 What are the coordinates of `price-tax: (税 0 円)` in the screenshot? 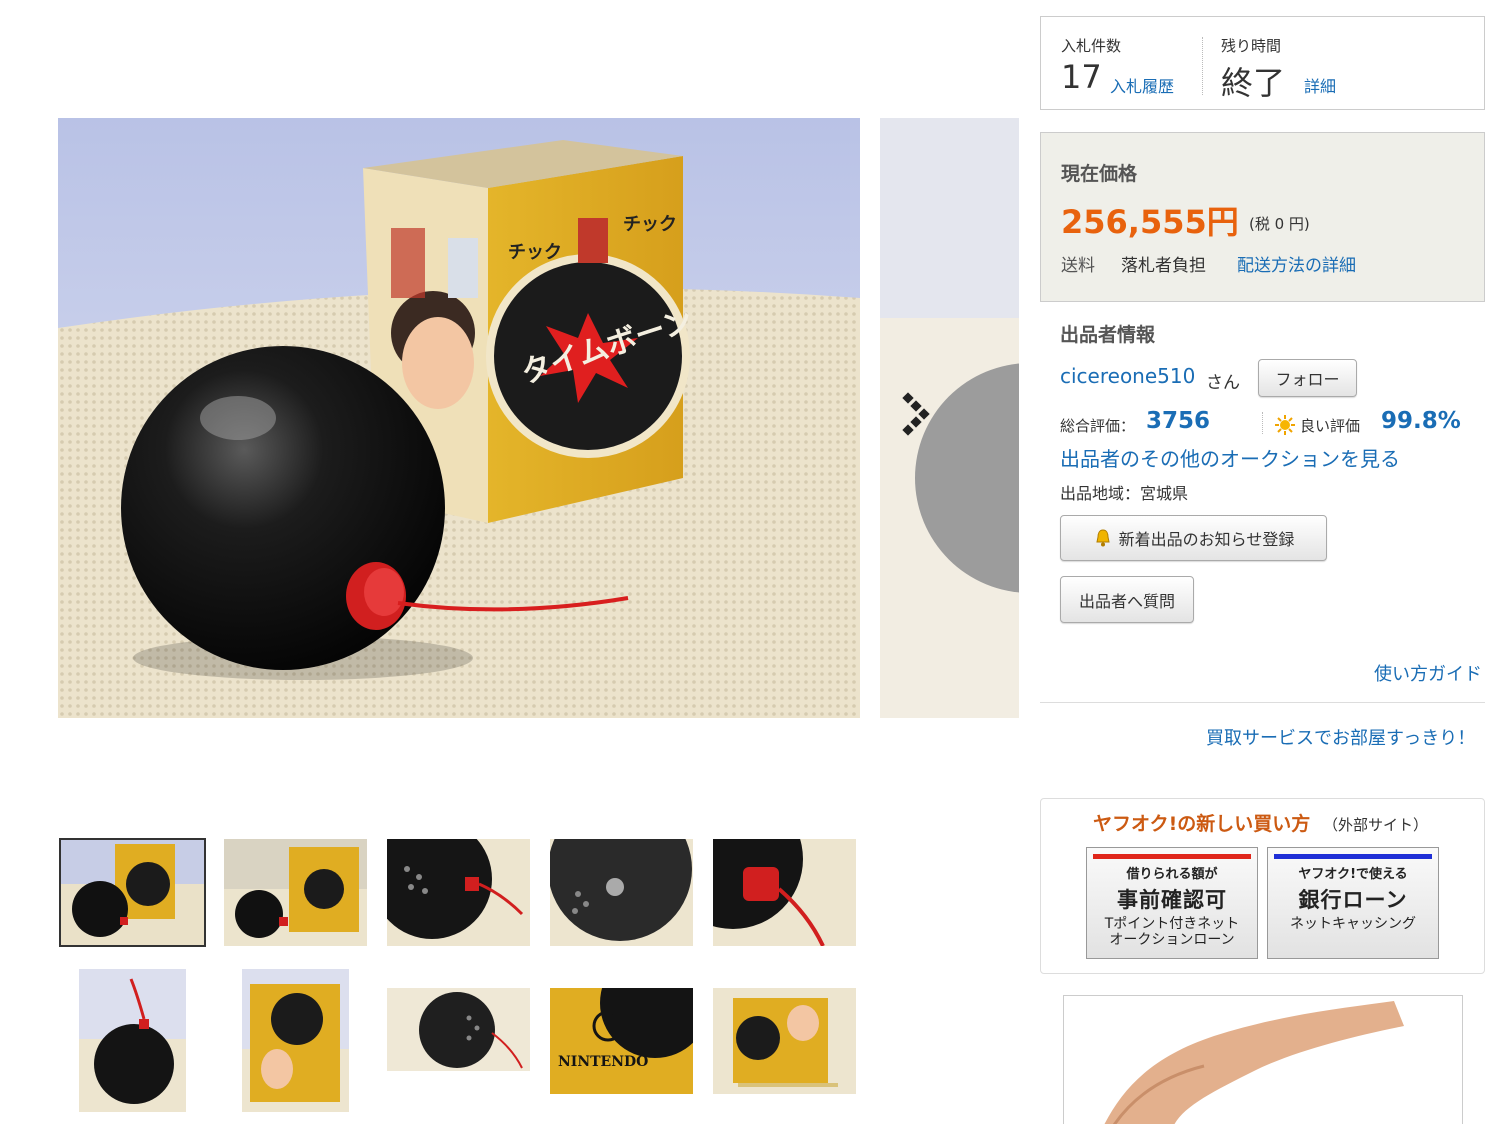 It's located at (1279, 224).